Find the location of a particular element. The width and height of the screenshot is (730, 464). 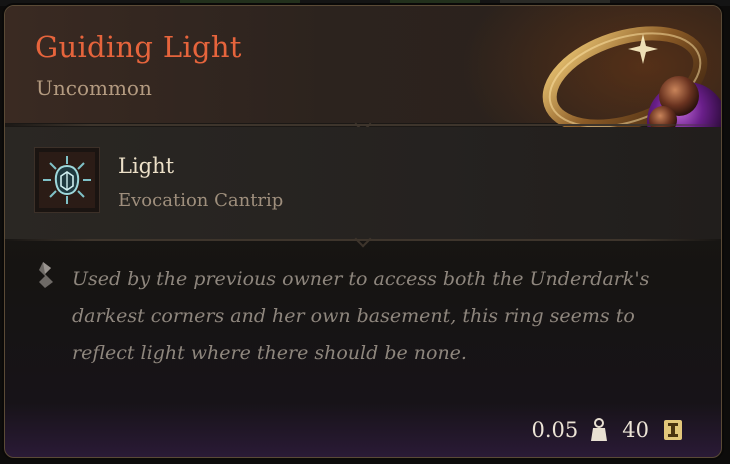

spell-school: Evocation Cantrip is located at coordinates (201, 200).